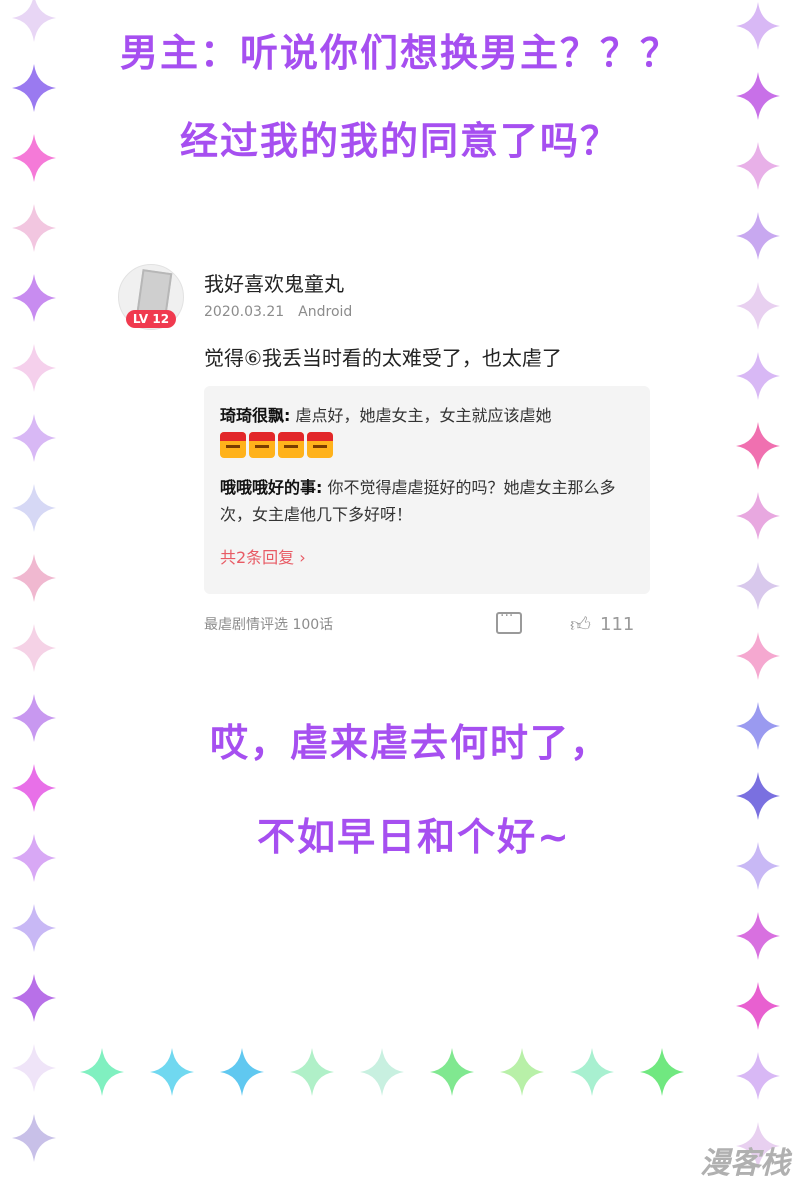 This screenshot has width=800, height=1194. I want to click on watermark-logo: 漫客栈, so click(745, 1163).